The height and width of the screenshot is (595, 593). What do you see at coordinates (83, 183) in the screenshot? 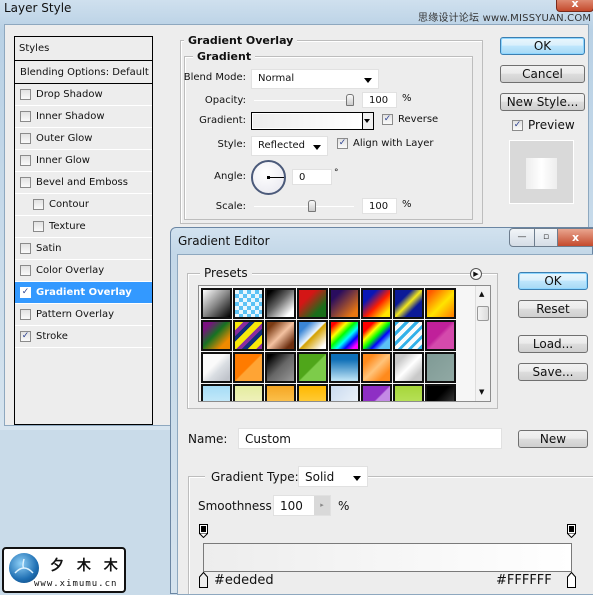
I see `style-item-bevel-and-emboss: Bevel and Emboss` at bounding box center [83, 183].